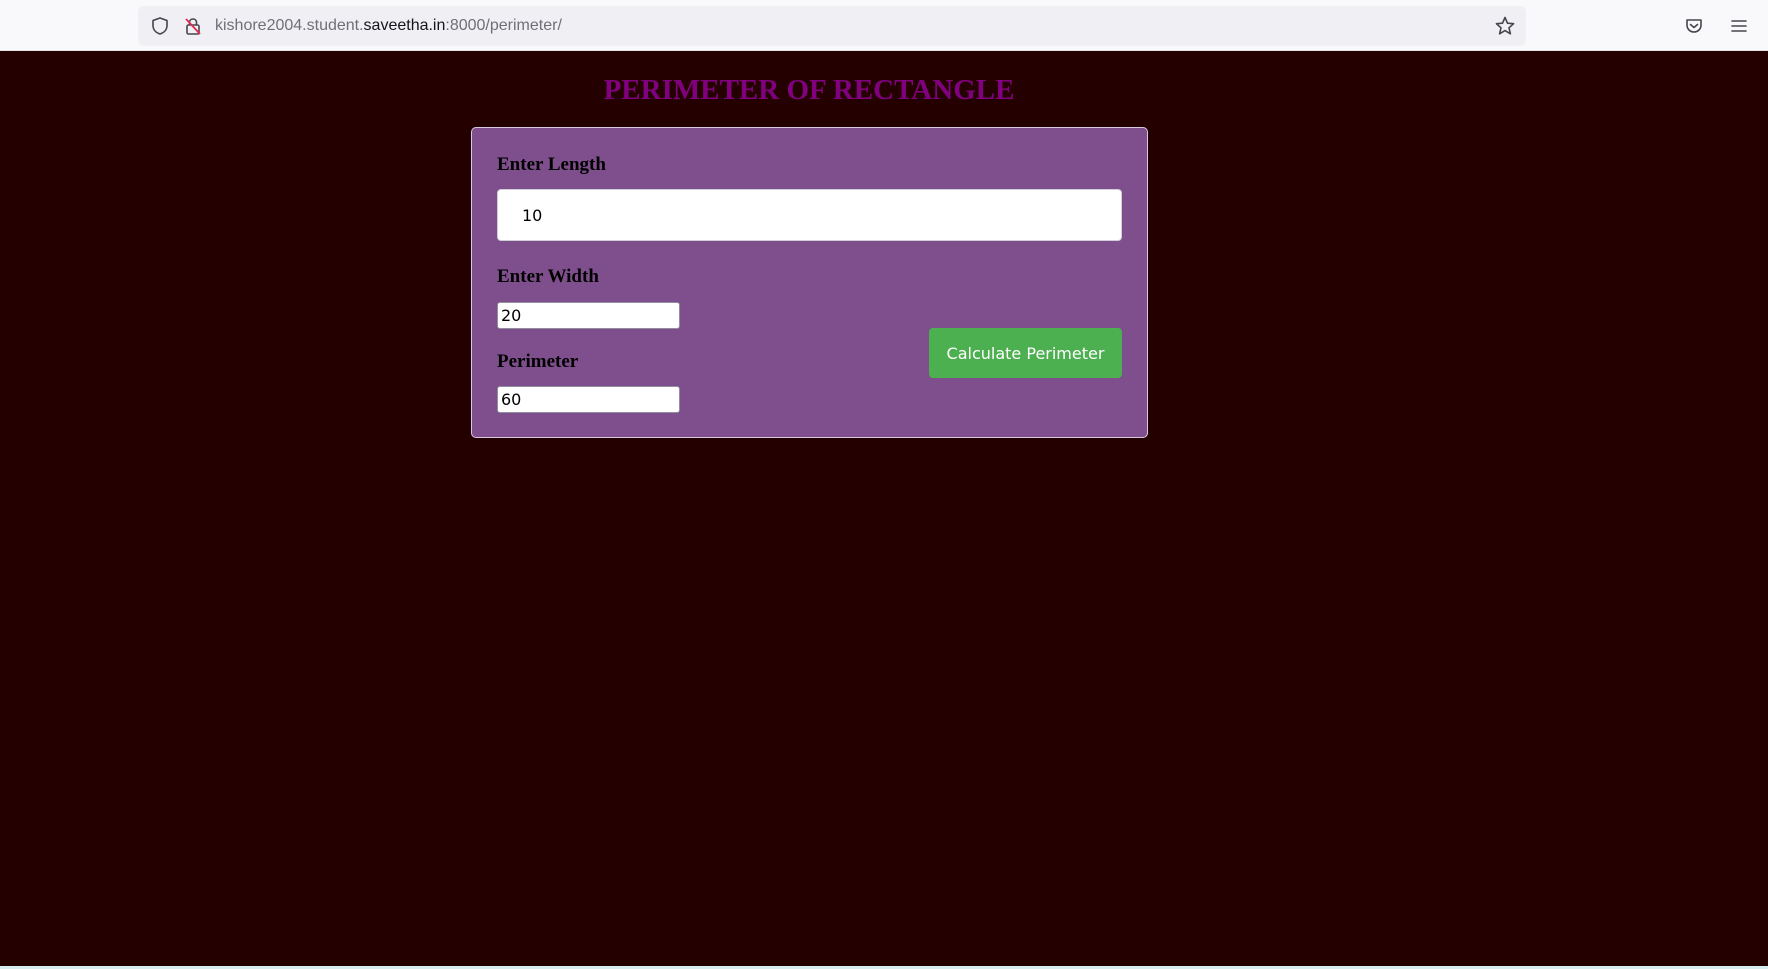  What do you see at coordinates (1505, 26) in the screenshot?
I see `bookmark-star-icon` at bounding box center [1505, 26].